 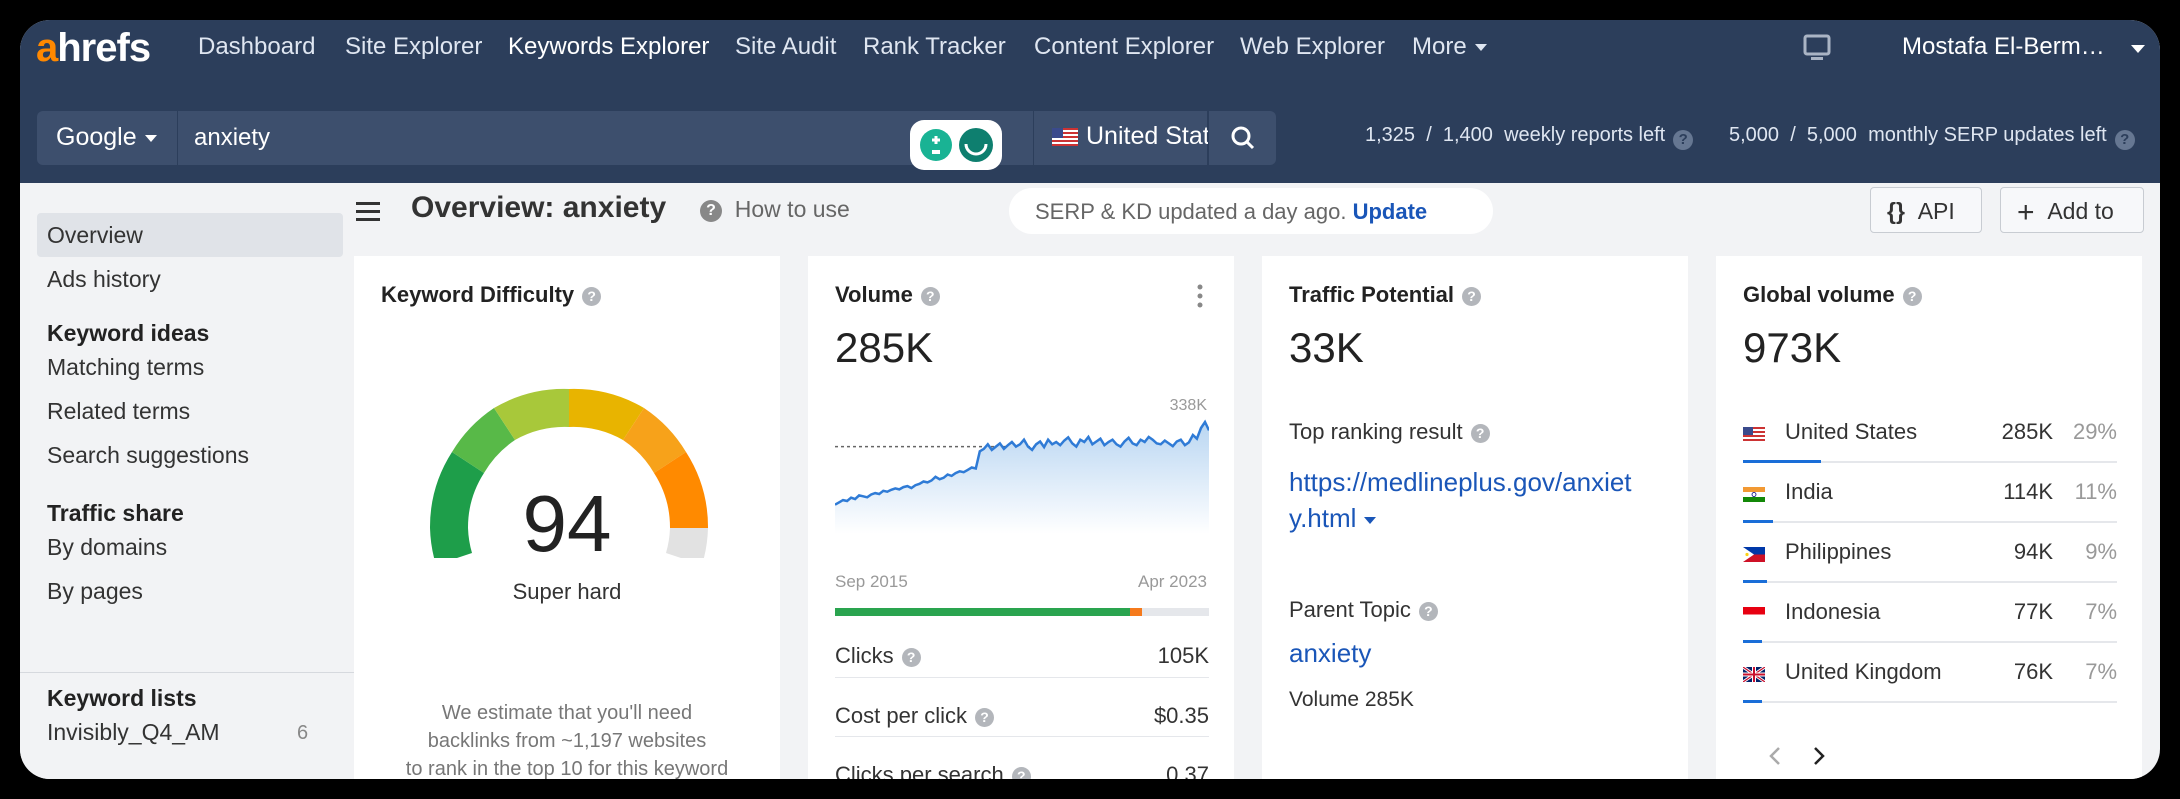 What do you see at coordinates (1200, 296) in the screenshot?
I see `more-options-icon` at bounding box center [1200, 296].